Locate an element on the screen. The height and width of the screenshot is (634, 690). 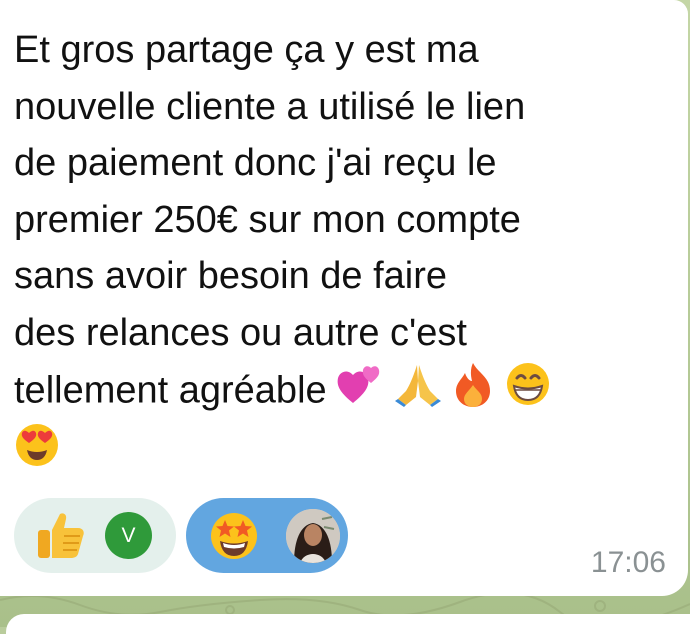
folded-hands-icon is located at coordinates (418, 392).